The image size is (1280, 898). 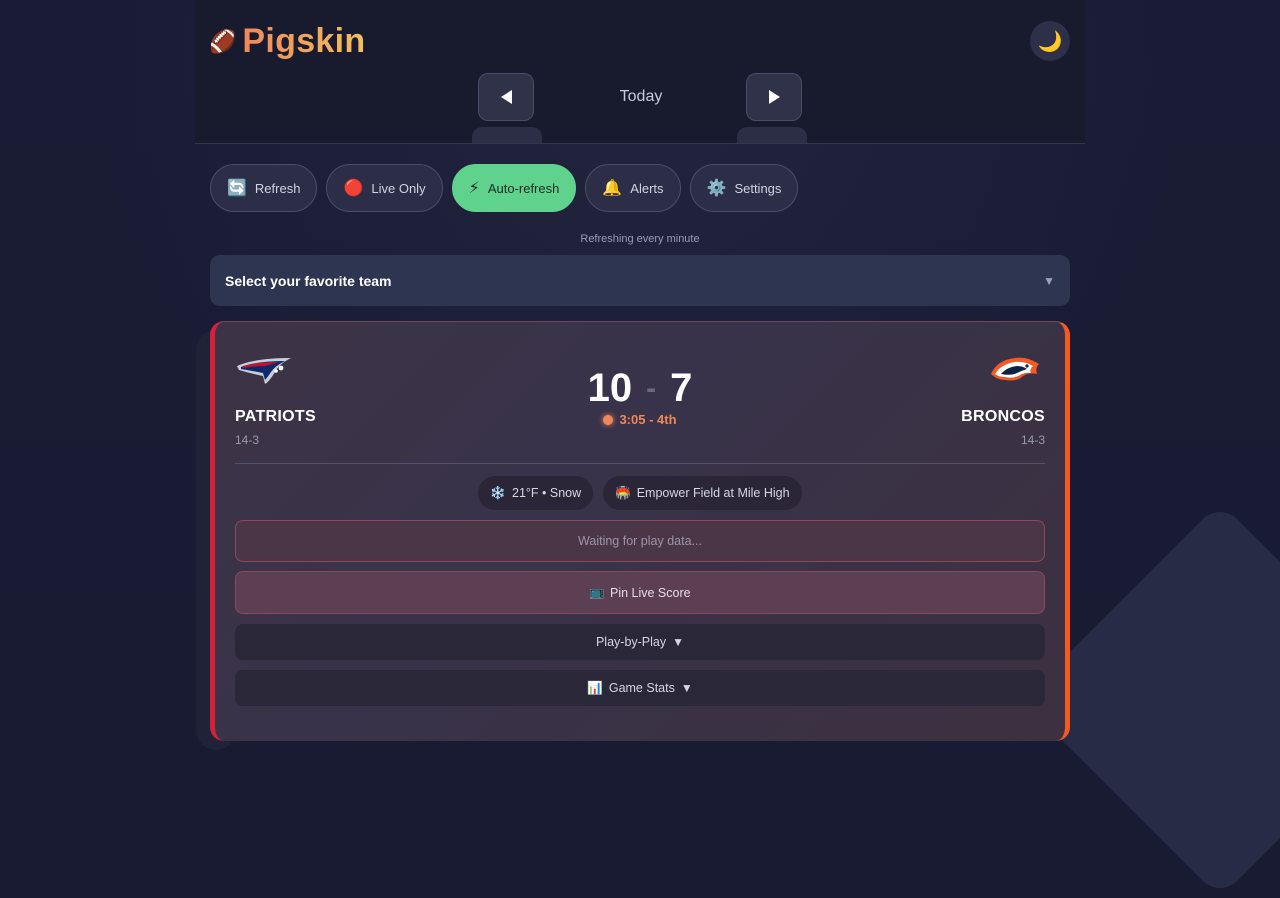 I want to click on refresh-button: 🔄 Refresh, so click(x=263, y=188).